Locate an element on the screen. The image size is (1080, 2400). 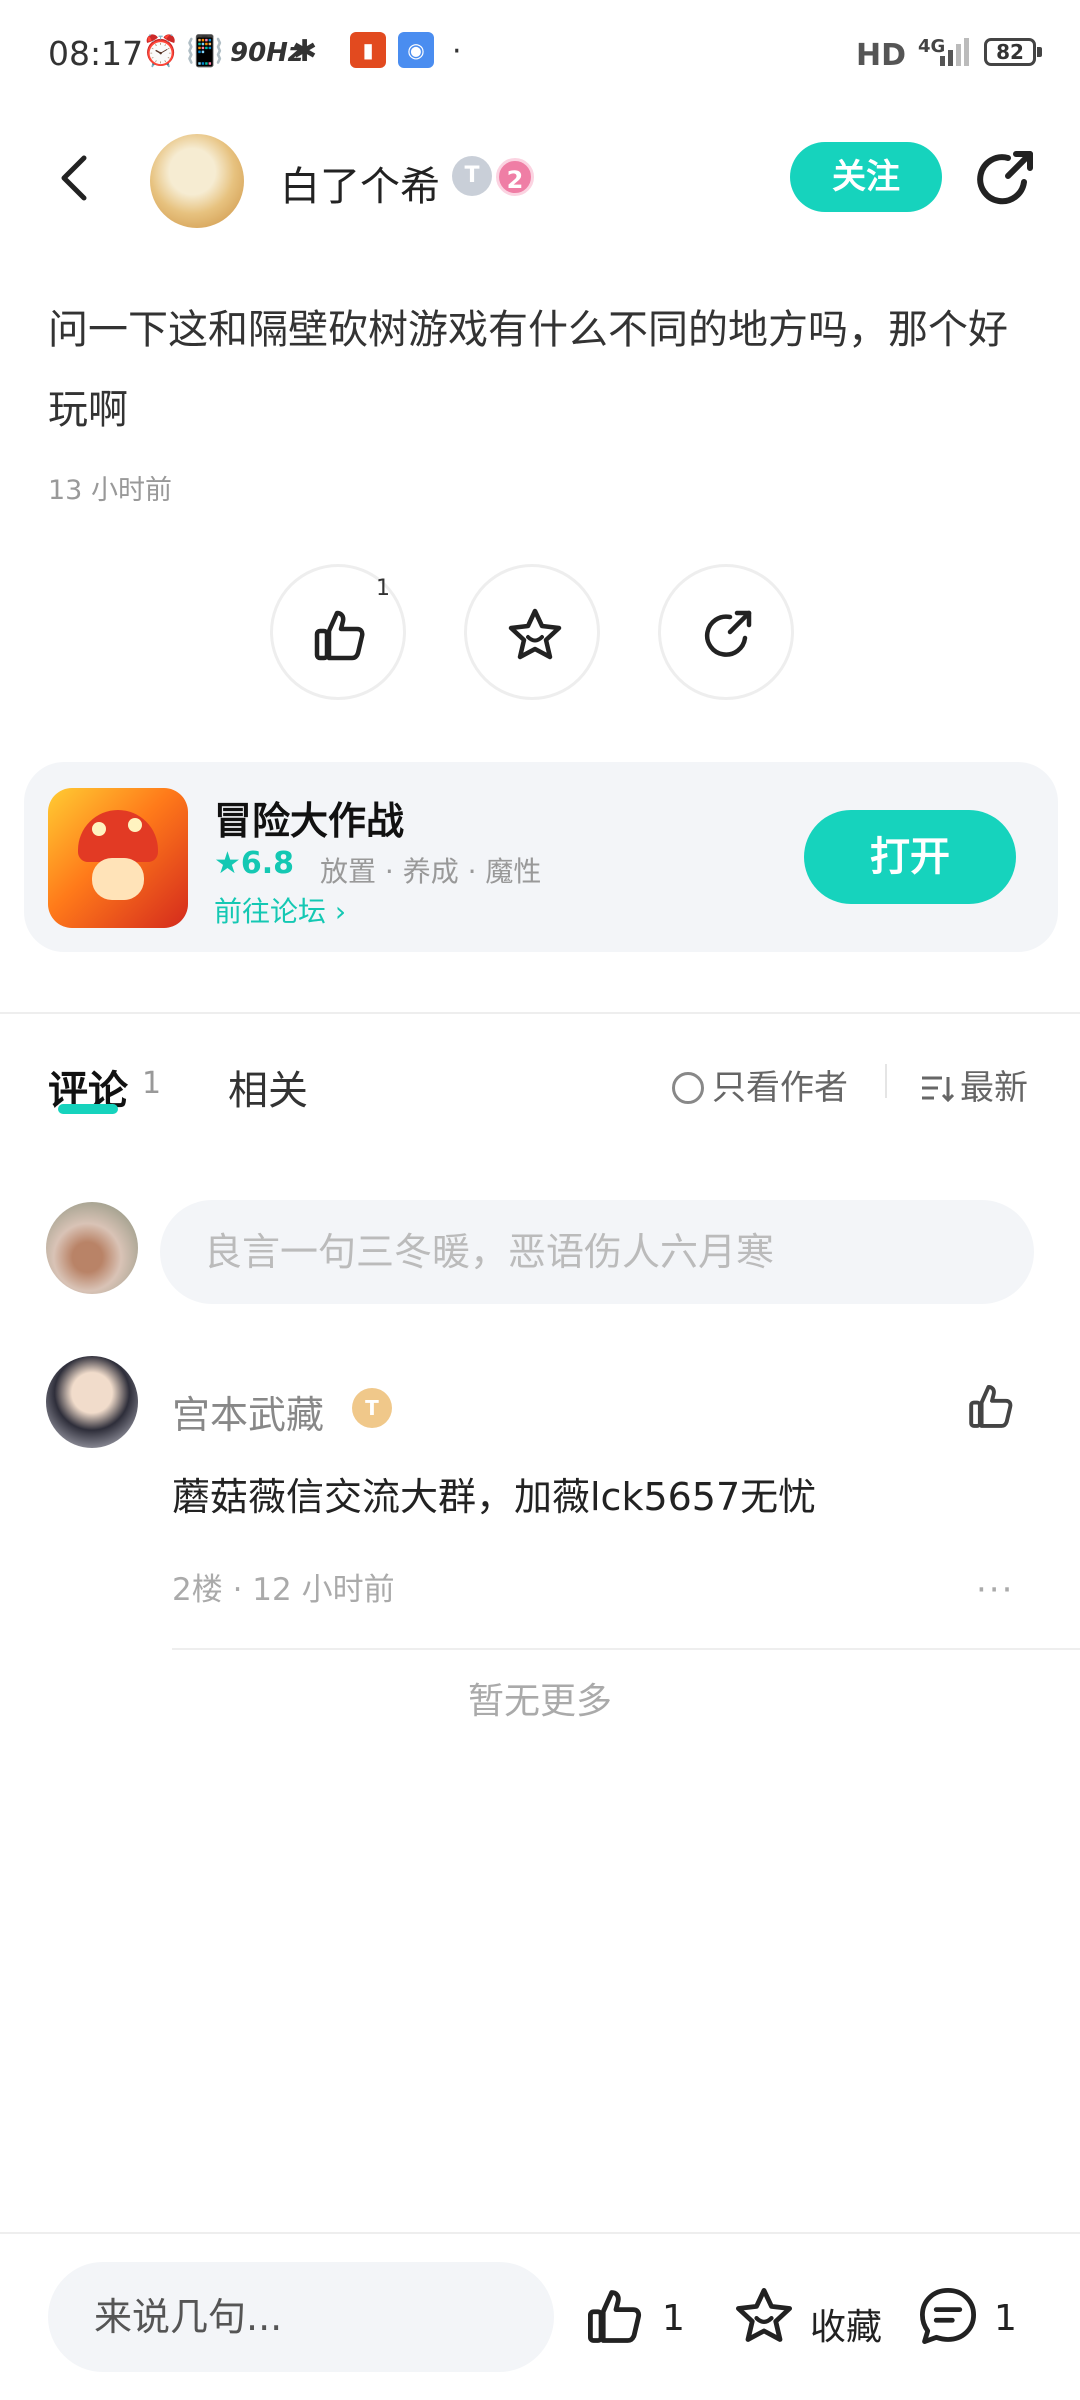
favorite-button is located at coordinates (532, 632).